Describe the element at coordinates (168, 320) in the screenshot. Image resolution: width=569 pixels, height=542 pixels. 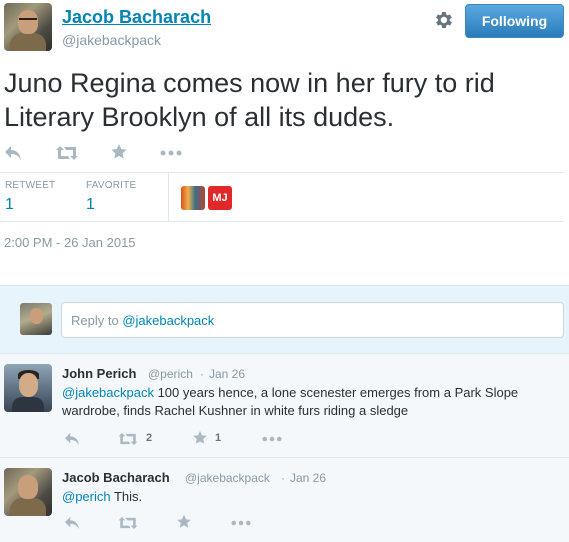
I see `reply-placeholder-handle: @jakebackpack` at that location.